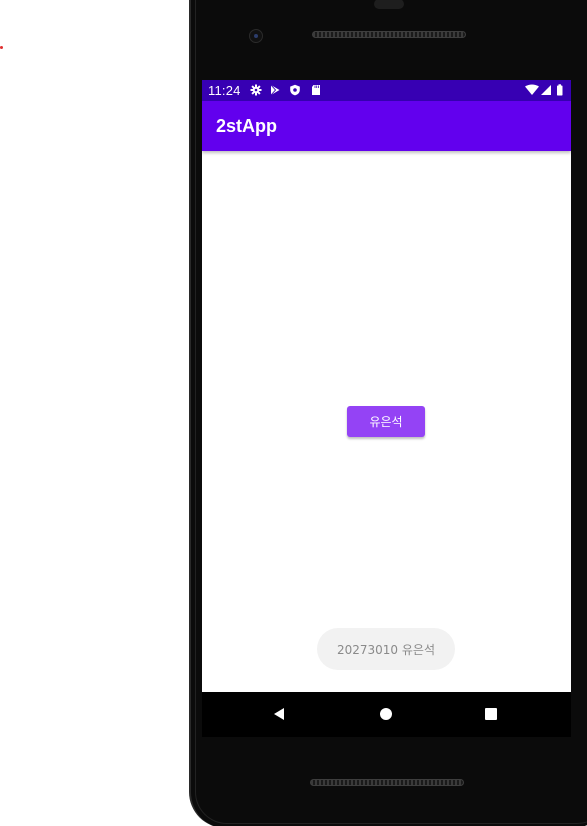 The width and height of the screenshot is (587, 826). I want to click on top-speaker-grille, so click(389, 34).